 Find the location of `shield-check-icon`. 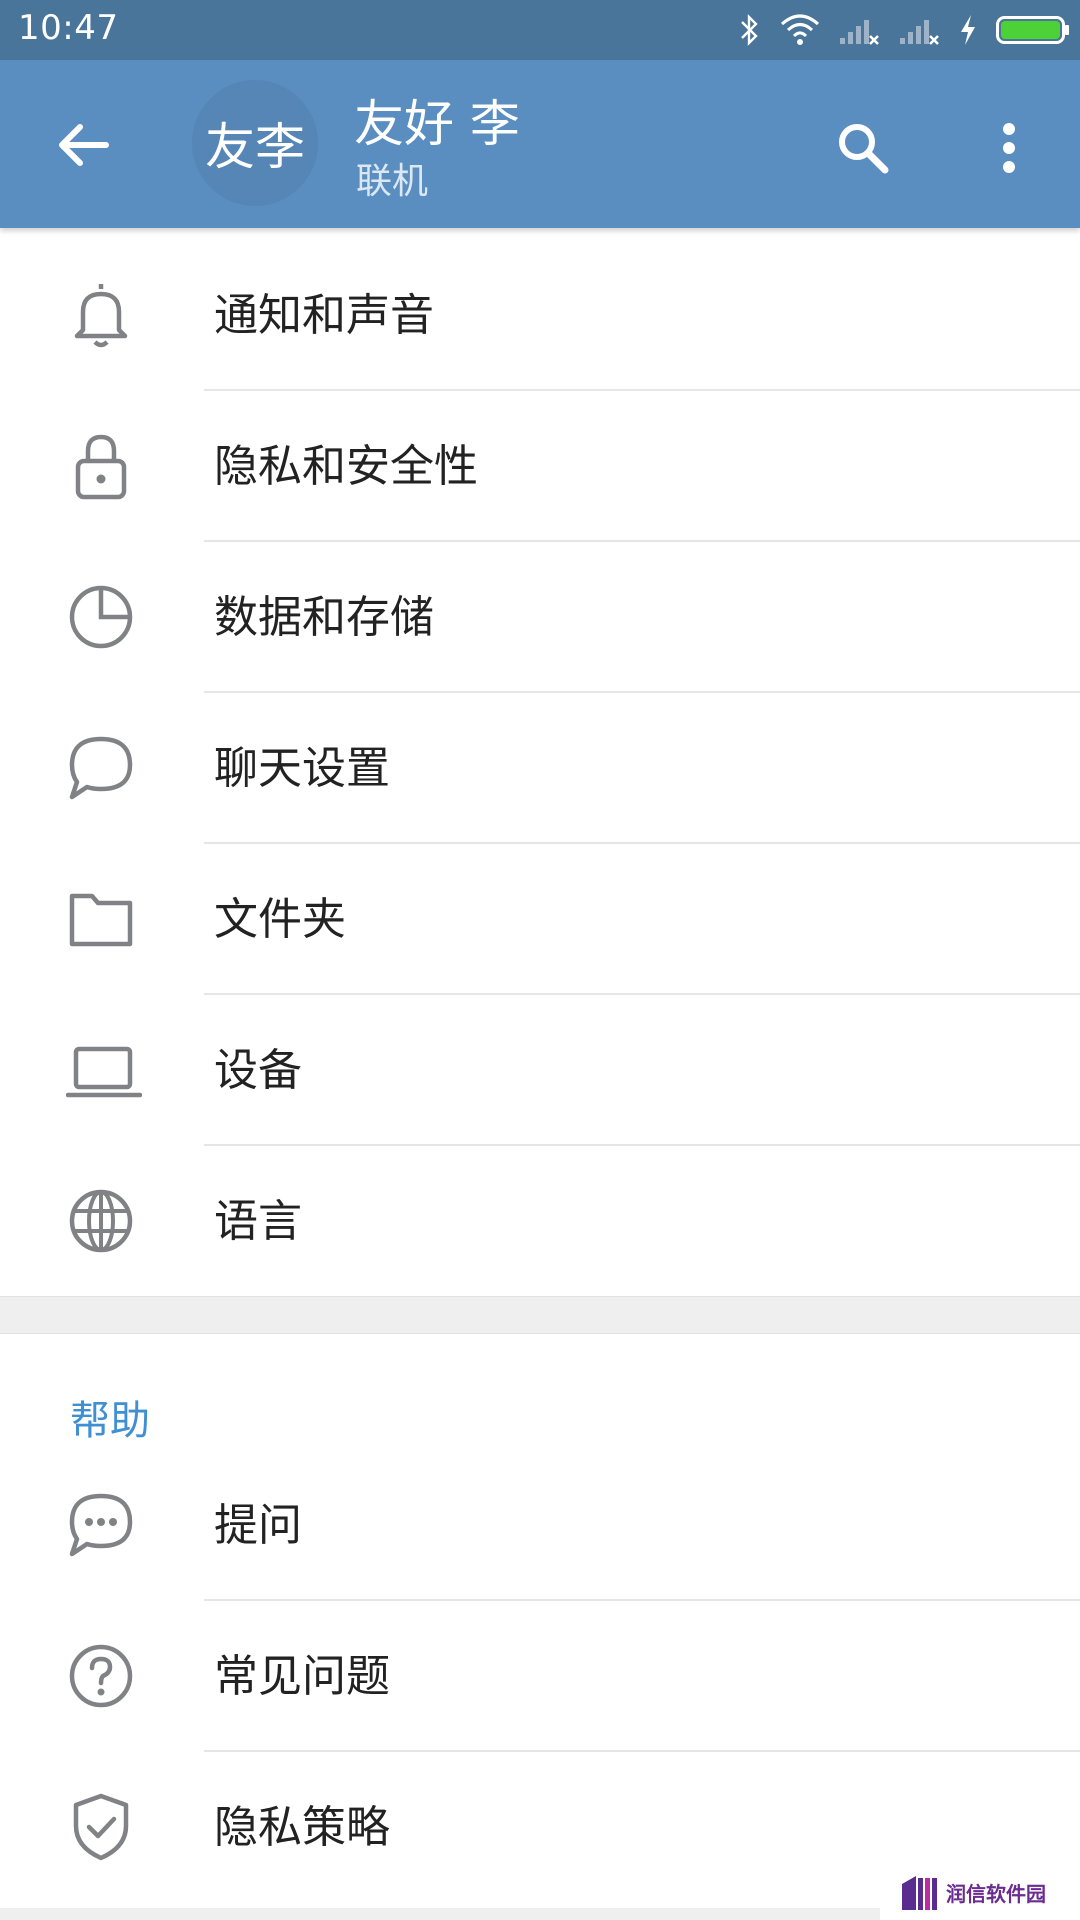

shield-check-icon is located at coordinates (101, 1827).